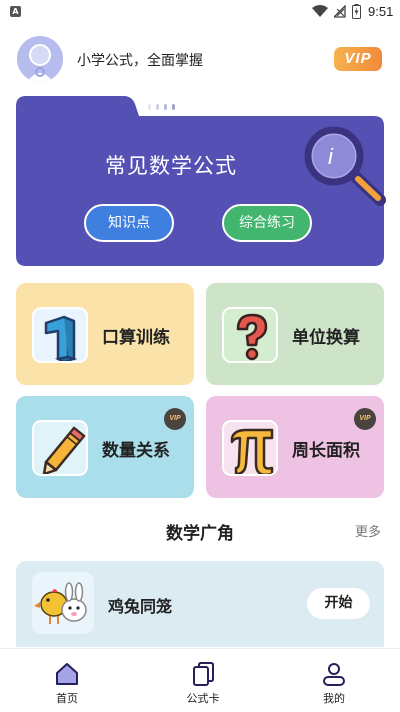 Image resolution: width=400 pixels, height=712 pixels. What do you see at coordinates (200, 604) in the screenshot?
I see `list-item: 鸡兔同笼 开始` at bounding box center [200, 604].